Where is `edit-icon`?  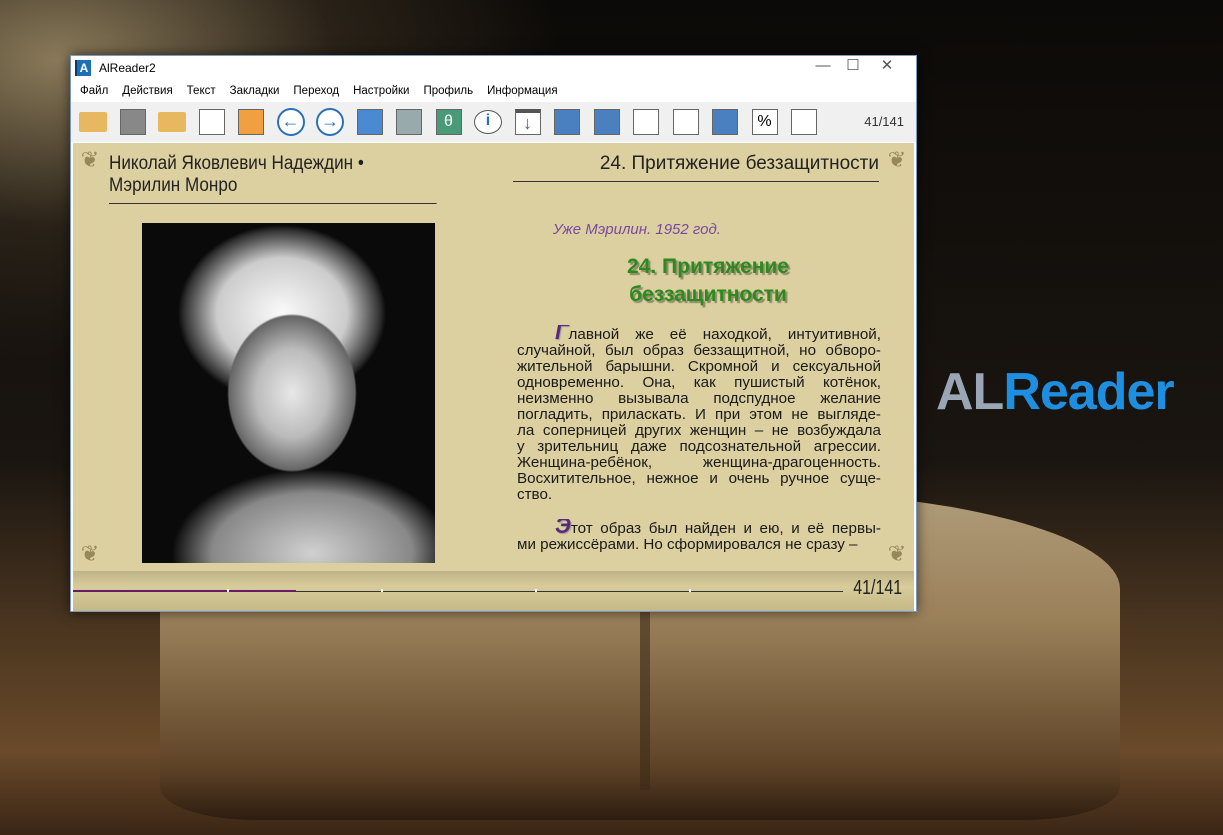
edit-icon is located at coordinates (804, 122).